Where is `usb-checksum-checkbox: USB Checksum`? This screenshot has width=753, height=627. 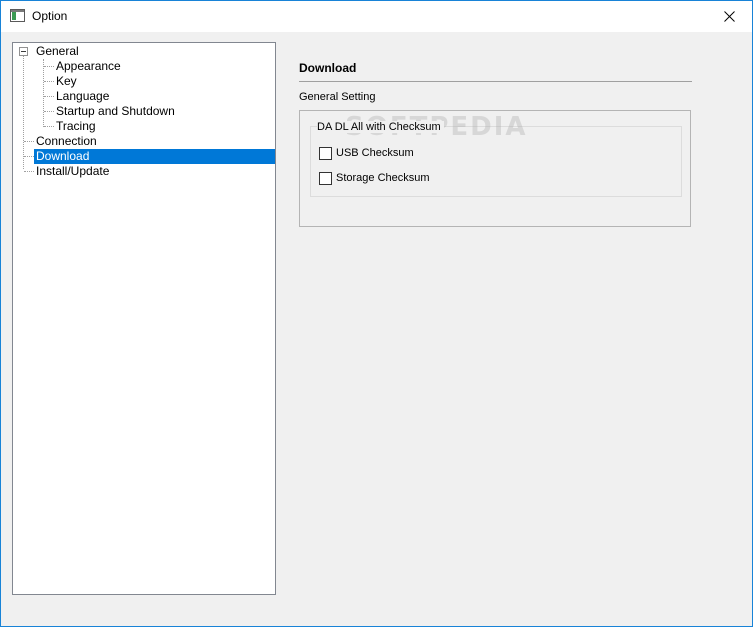 usb-checksum-checkbox: USB Checksum is located at coordinates (366, 153).